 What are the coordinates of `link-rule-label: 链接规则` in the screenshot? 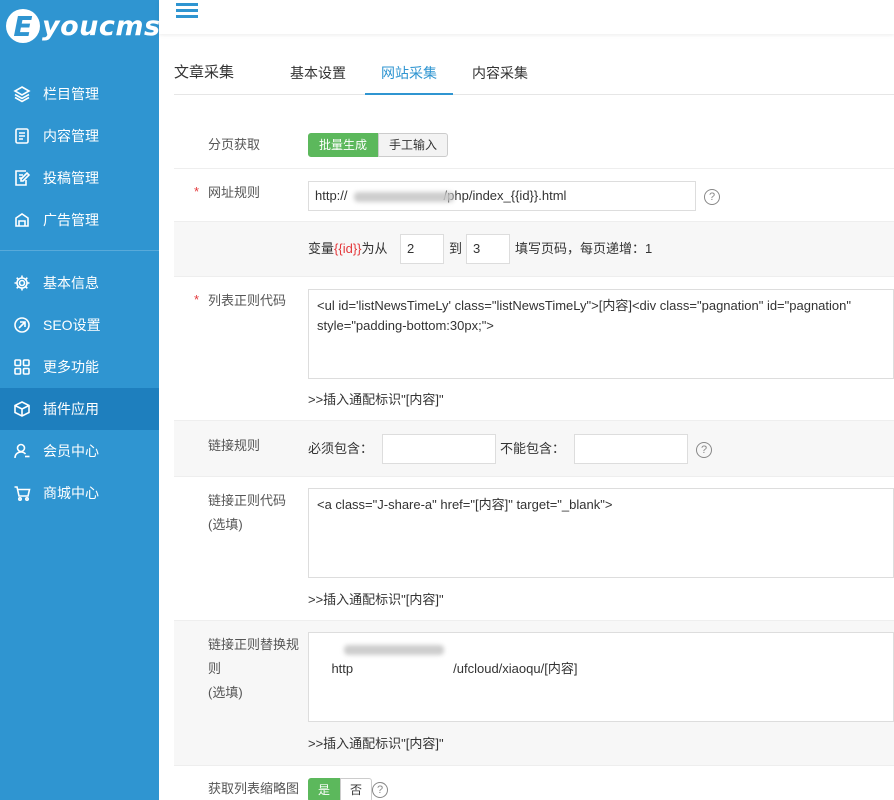 It's located at (234, 445).